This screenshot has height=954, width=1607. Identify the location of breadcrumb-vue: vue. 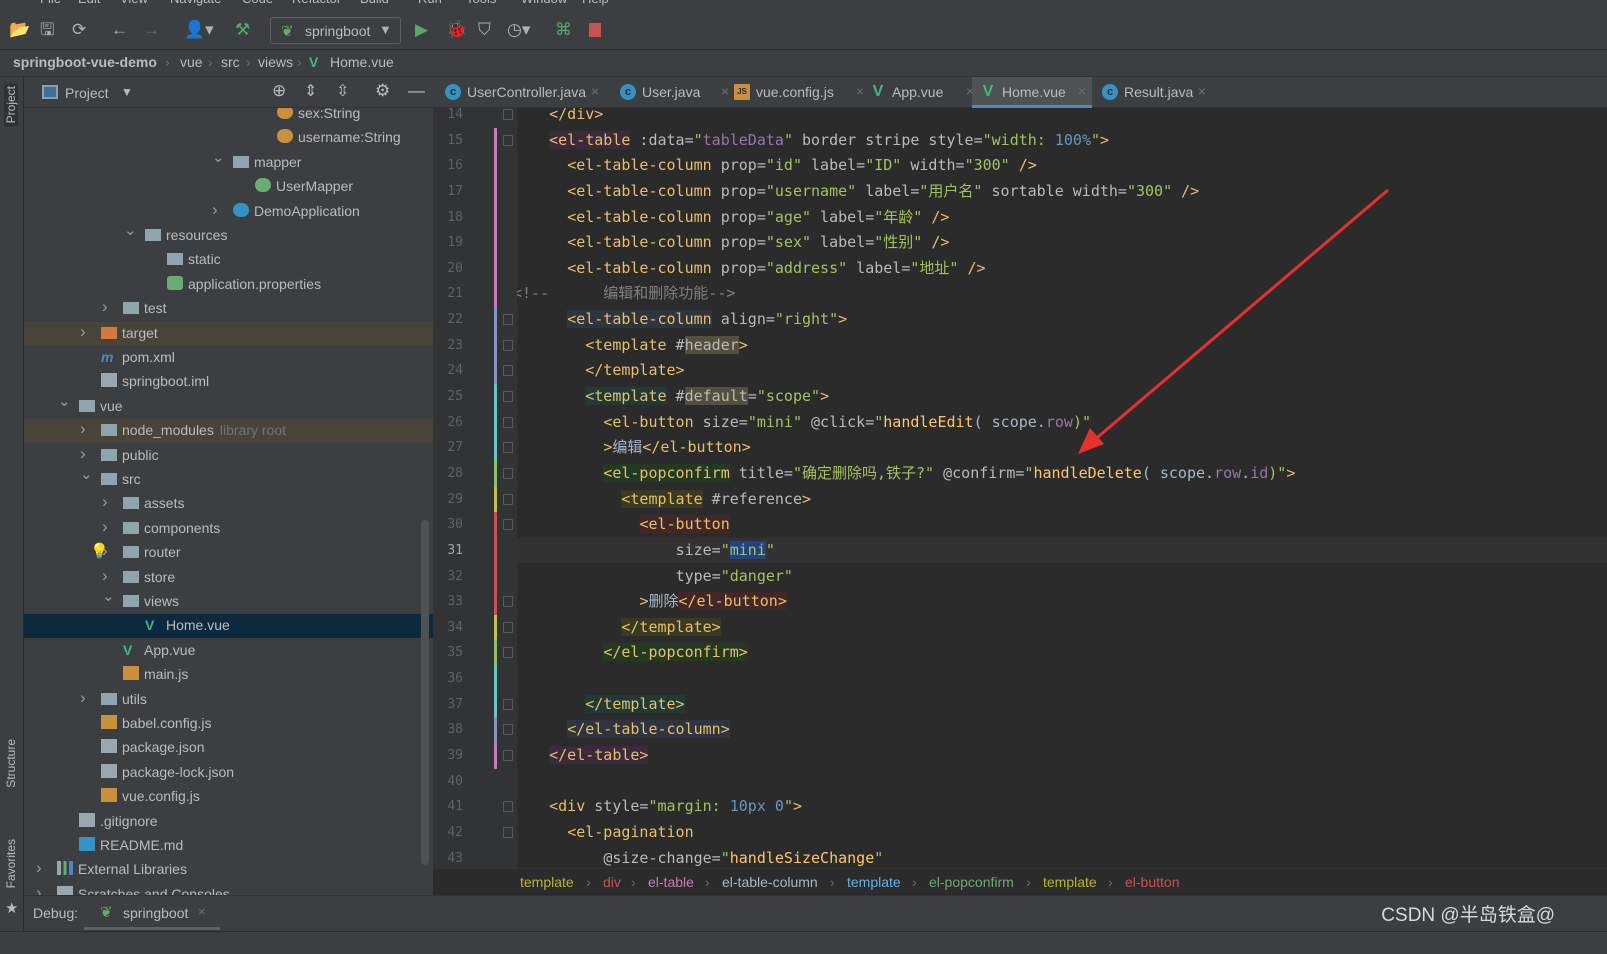
(191, 62).